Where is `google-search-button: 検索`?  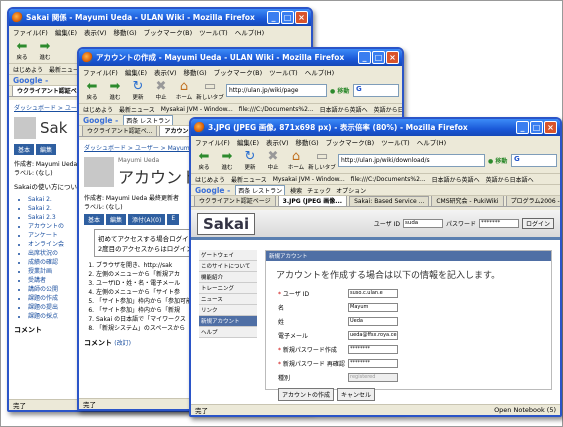 google-search-button: 検索 is located at coordinates (296, 190).